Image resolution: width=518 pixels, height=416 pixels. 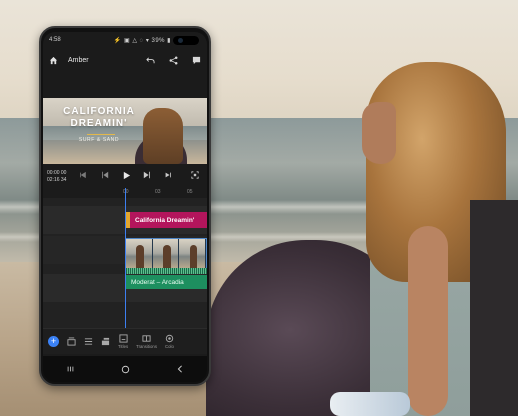 What do you see at coordinates (190, 192) in the screenshot?
I see `ruler-tick: 05` at bounding box center [190, 192].